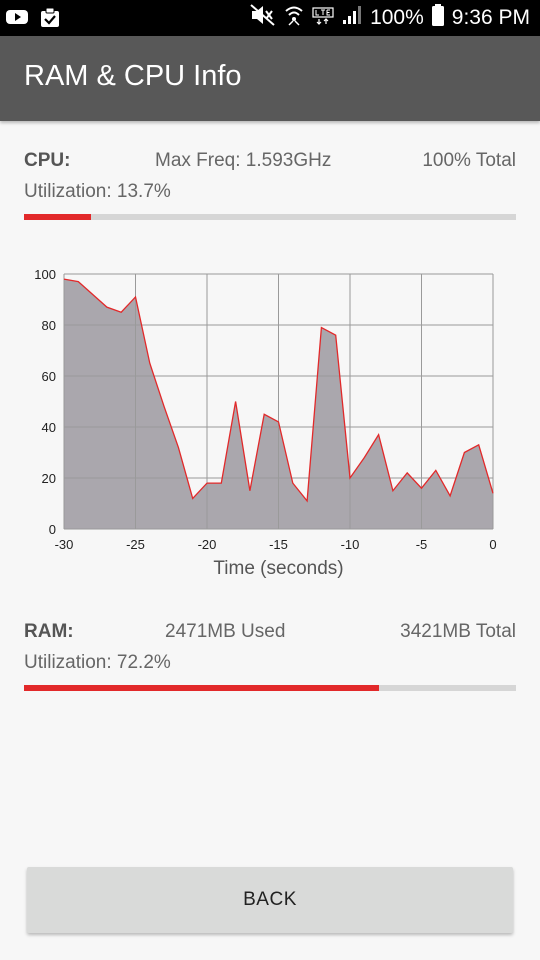  Describe the element at coordinates (49, 478) in the screenshot. I see `y-tick-label: 20` at that location.